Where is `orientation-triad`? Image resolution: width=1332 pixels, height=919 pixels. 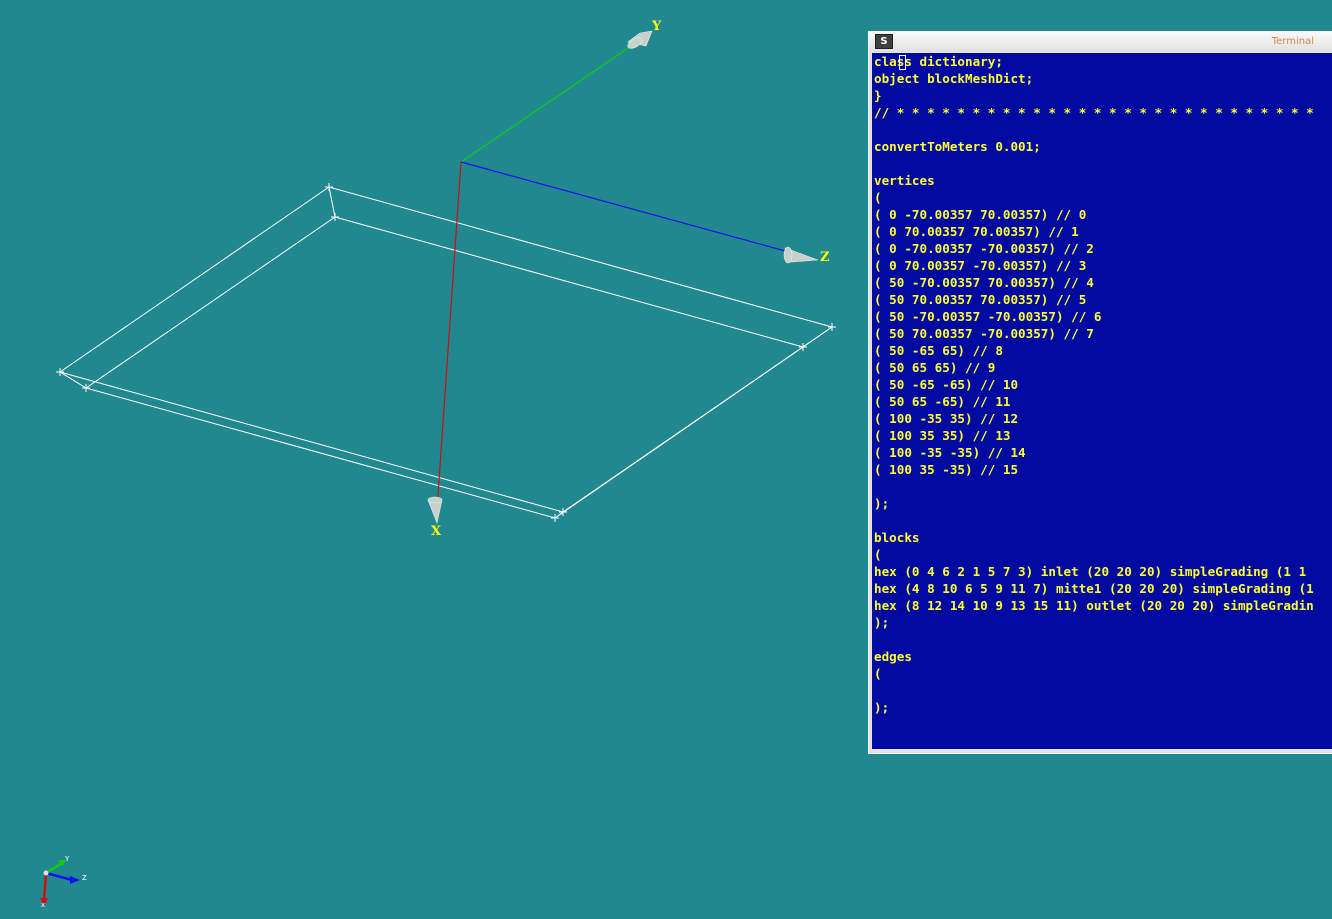
orientation-triad is located at coordinates (60, 883).